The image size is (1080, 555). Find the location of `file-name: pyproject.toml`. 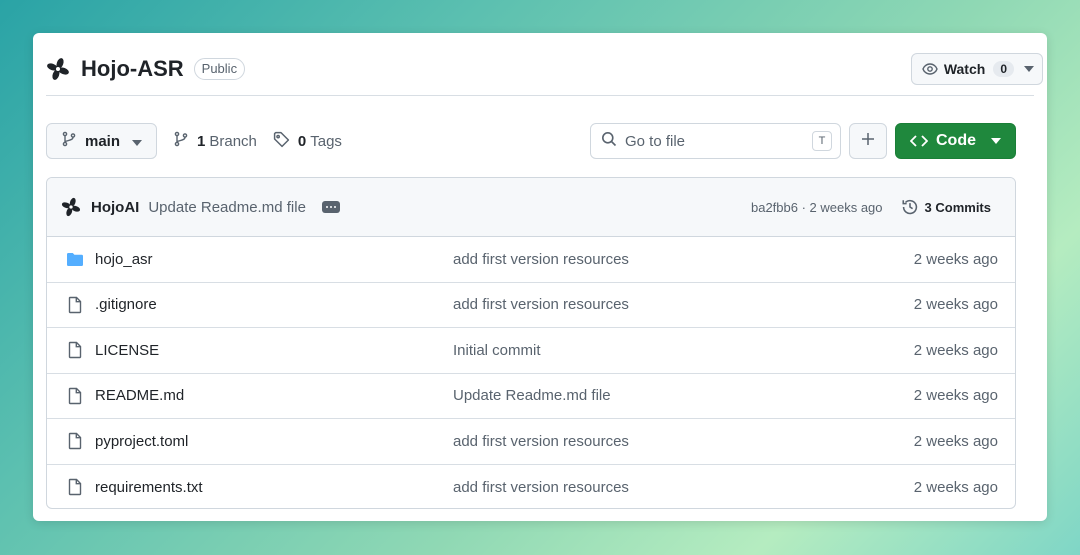

file-name: pyproject.toml is located at coordinates (274, 441).